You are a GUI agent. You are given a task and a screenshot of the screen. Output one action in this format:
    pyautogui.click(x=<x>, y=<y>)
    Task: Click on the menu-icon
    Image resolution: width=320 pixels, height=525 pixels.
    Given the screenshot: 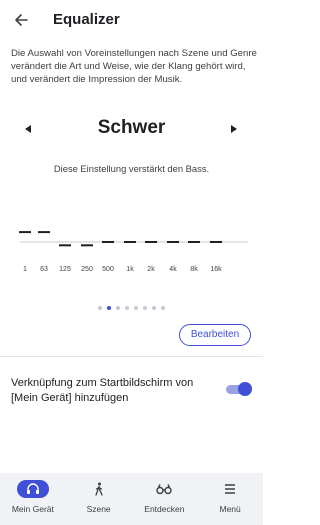 What is the action you would take?
    pyautogui.click(x=230, y=489)
    